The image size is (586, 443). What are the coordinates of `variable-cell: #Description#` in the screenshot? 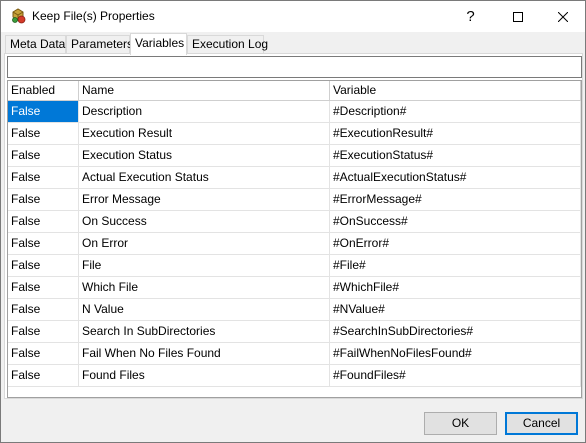 It's located at (455, 111).